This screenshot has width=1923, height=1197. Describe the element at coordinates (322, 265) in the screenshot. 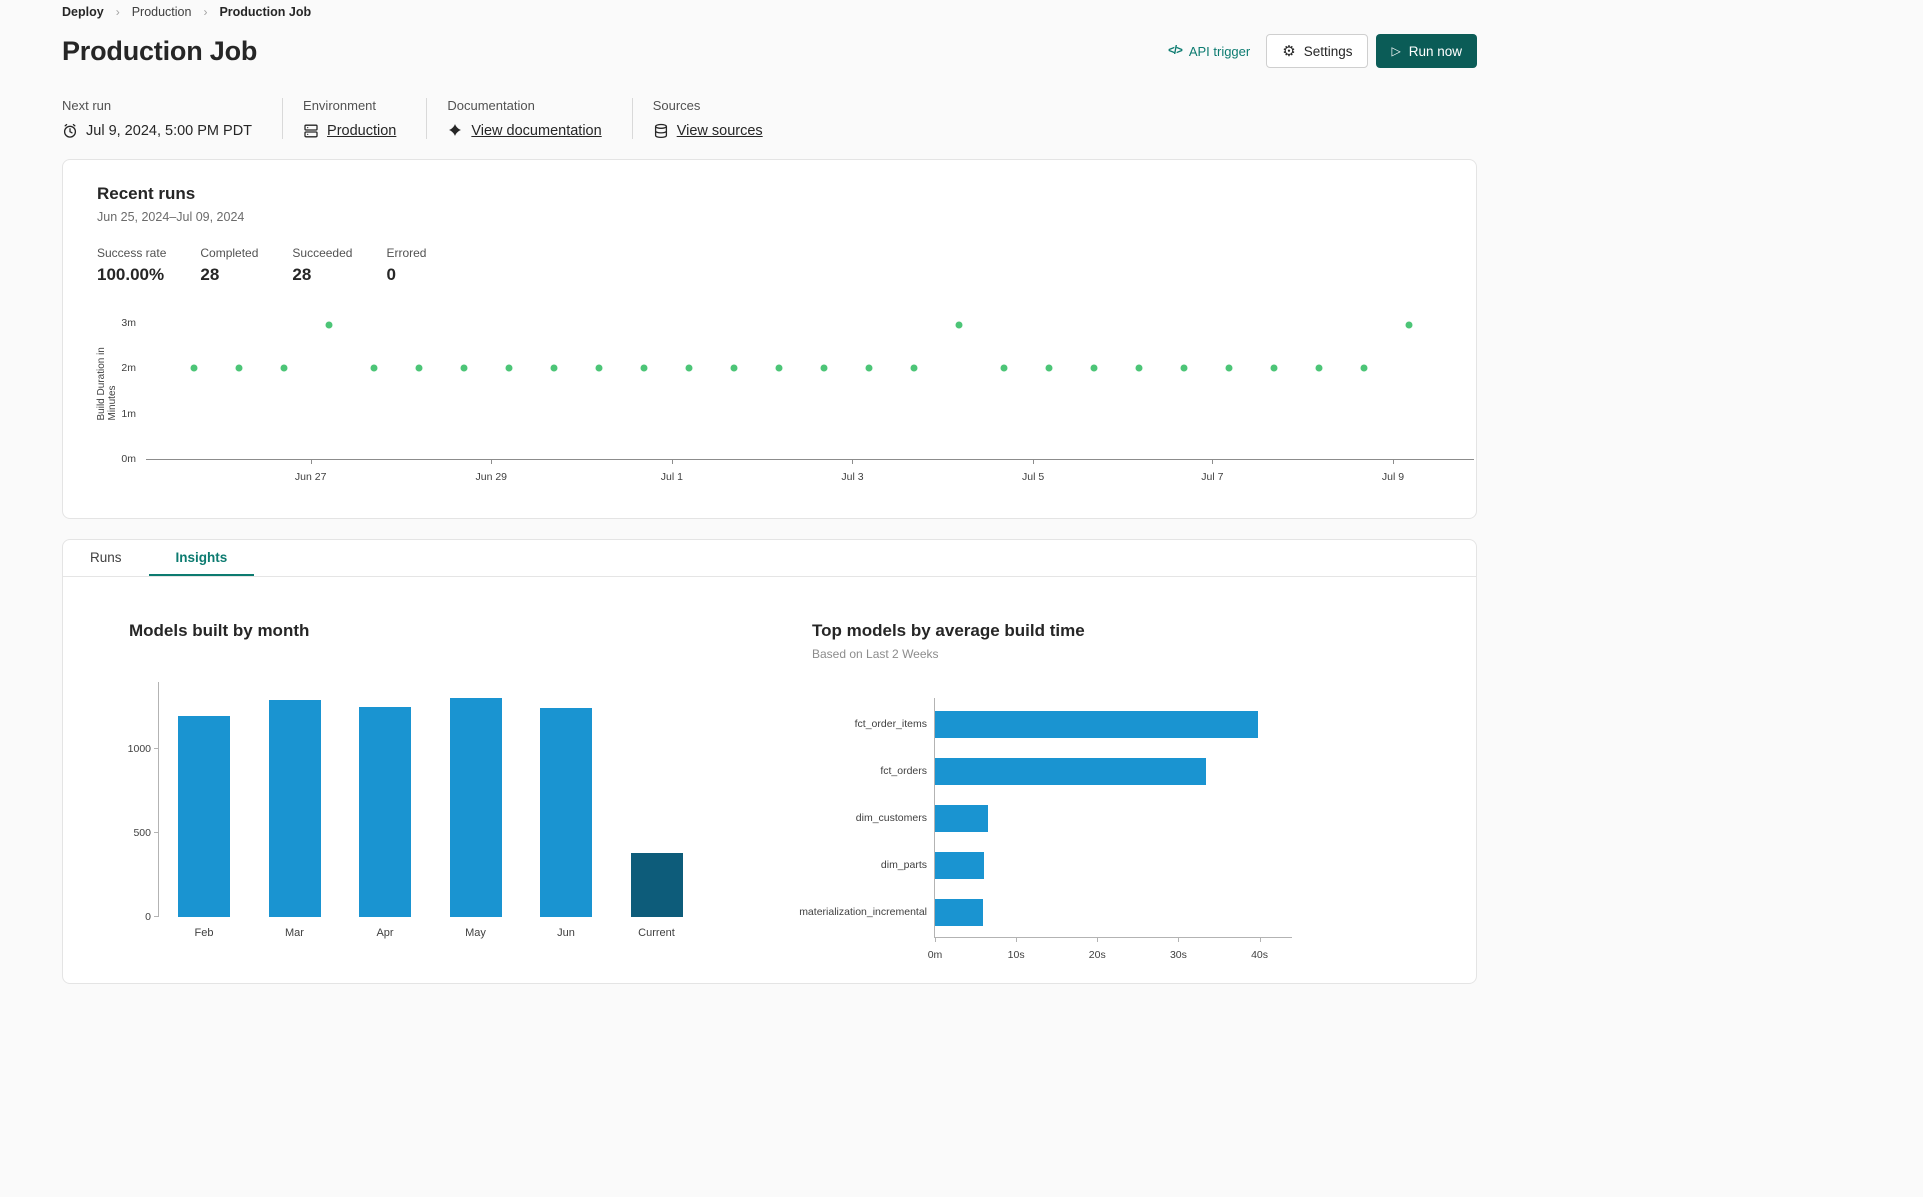

I see `stat-succeeded: Succeeded 28` at that location.